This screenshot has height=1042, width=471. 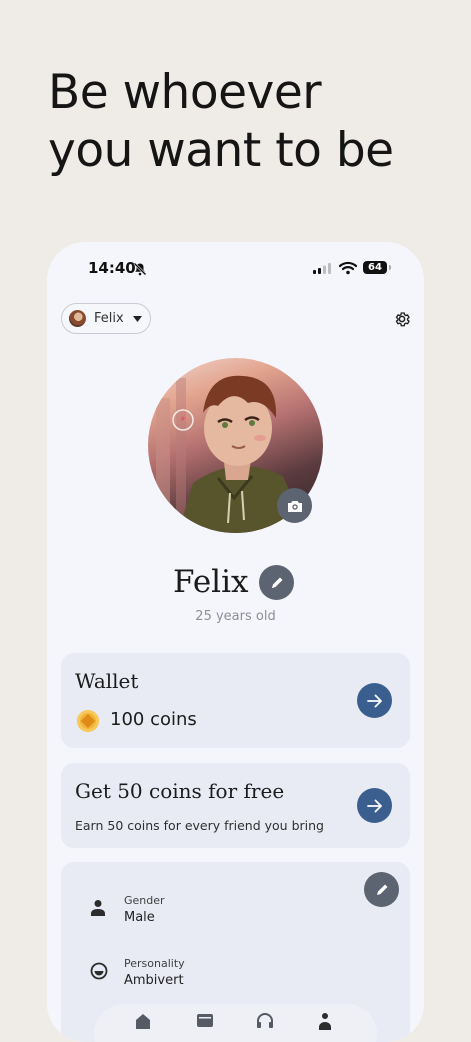 I want to click on gender-value: Male, so click(x=139, y=917).